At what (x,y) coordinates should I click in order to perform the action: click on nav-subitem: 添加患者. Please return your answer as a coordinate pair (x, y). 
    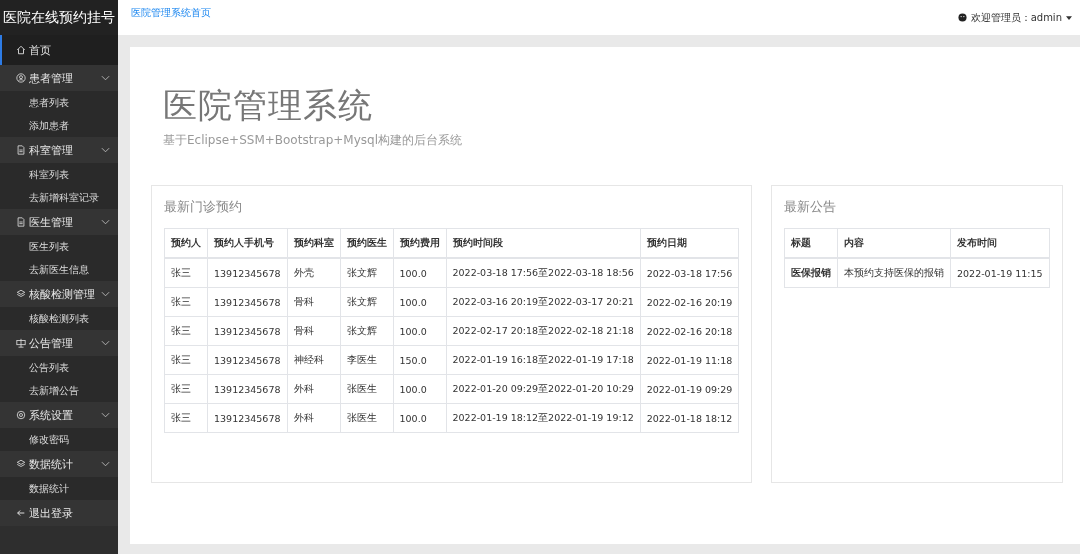
    Looking at the image, I should click on (59, 125).